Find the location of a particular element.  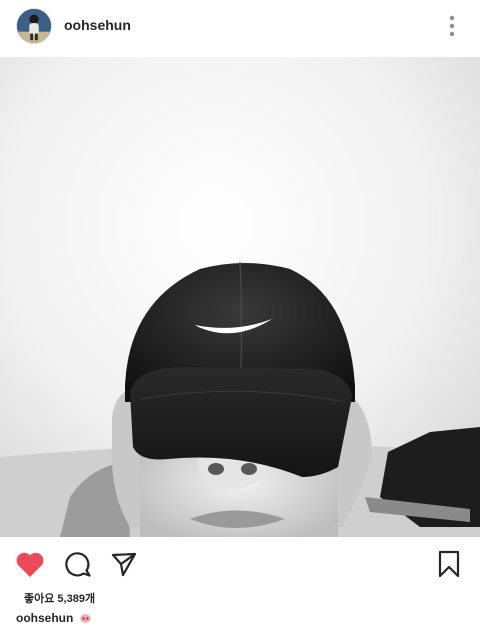

more-vertical-icon is located at coordinates (452, 26).